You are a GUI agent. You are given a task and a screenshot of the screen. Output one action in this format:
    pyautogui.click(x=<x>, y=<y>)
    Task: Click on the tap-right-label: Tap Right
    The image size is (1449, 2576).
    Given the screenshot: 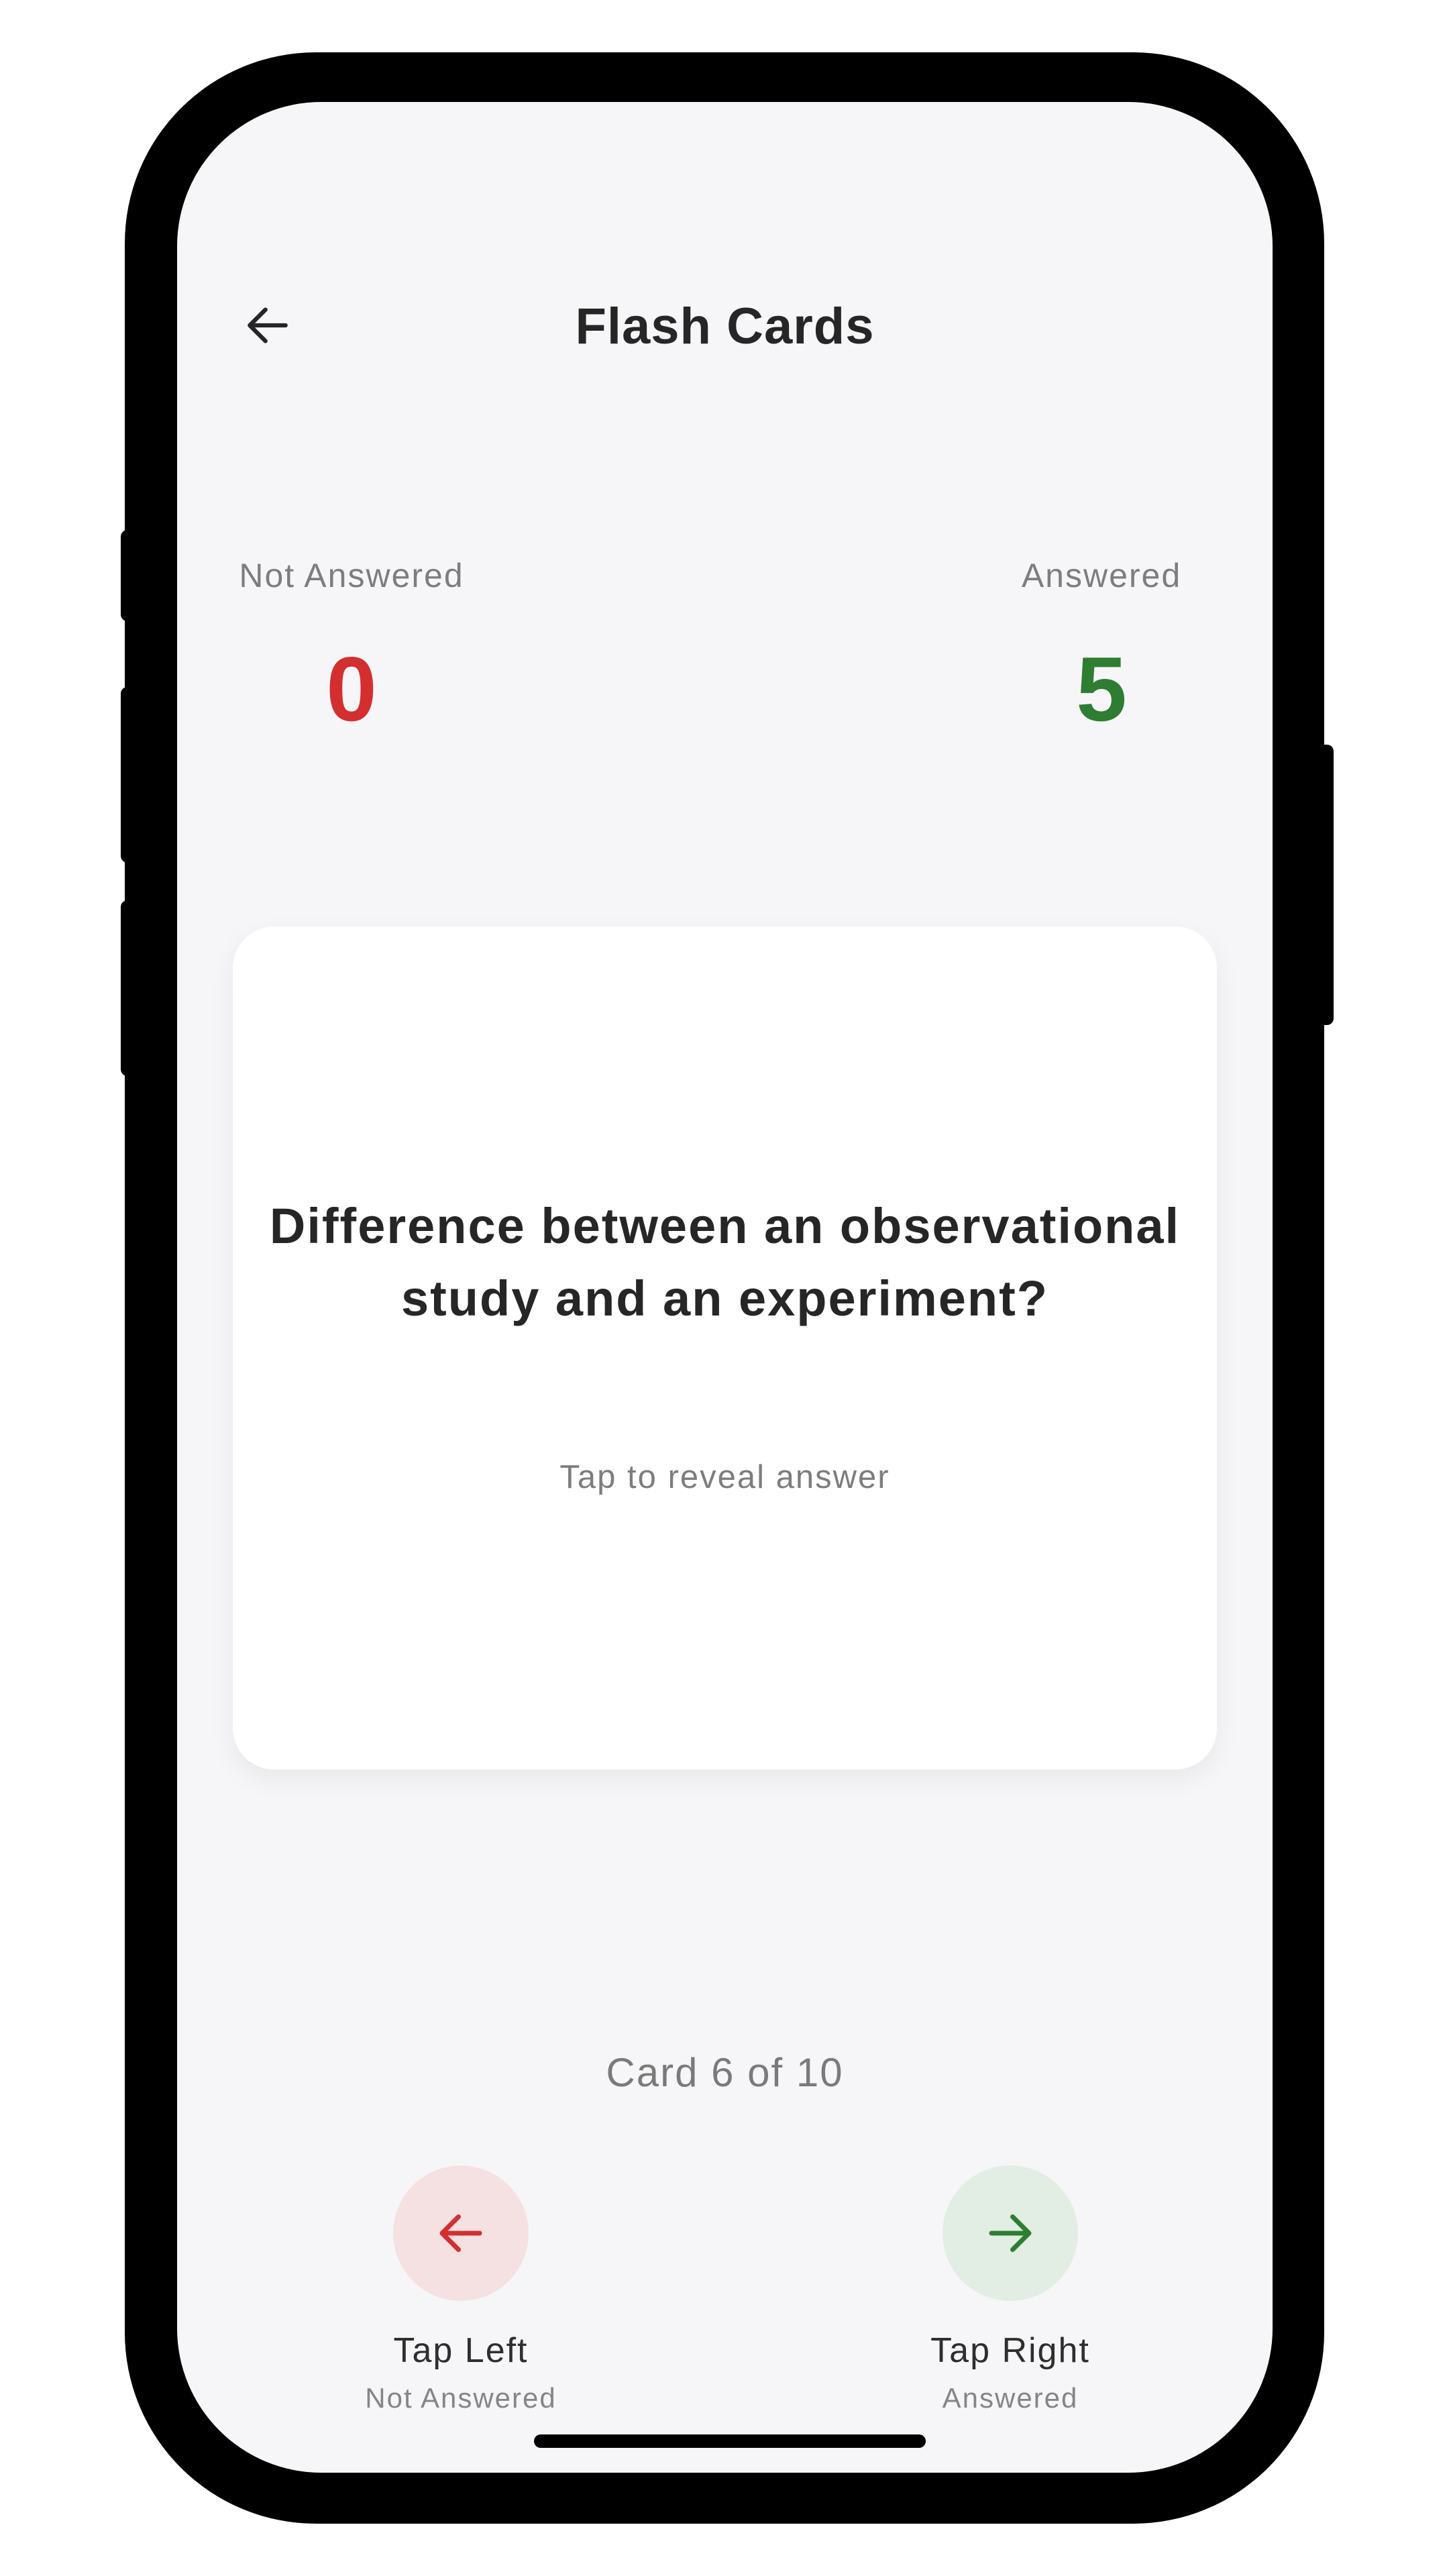 What is the action you would take?
    pyautogui.click(x=1010, y=2350)
    